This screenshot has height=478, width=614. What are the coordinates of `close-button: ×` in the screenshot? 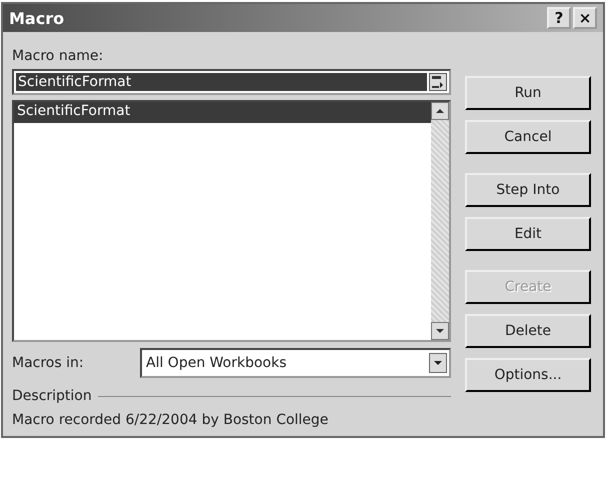 It's located at (585, 18).